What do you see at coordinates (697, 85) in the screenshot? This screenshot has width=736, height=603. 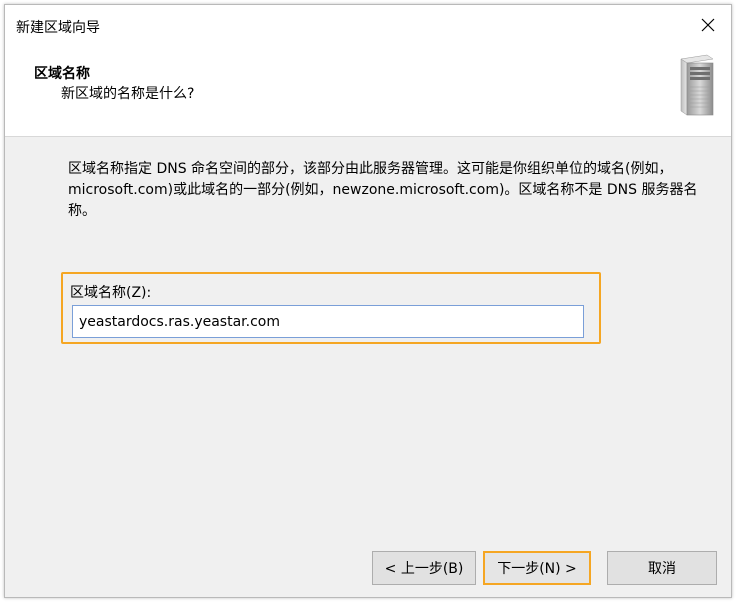 I see `server-icon` at bounding box center [697, 85].